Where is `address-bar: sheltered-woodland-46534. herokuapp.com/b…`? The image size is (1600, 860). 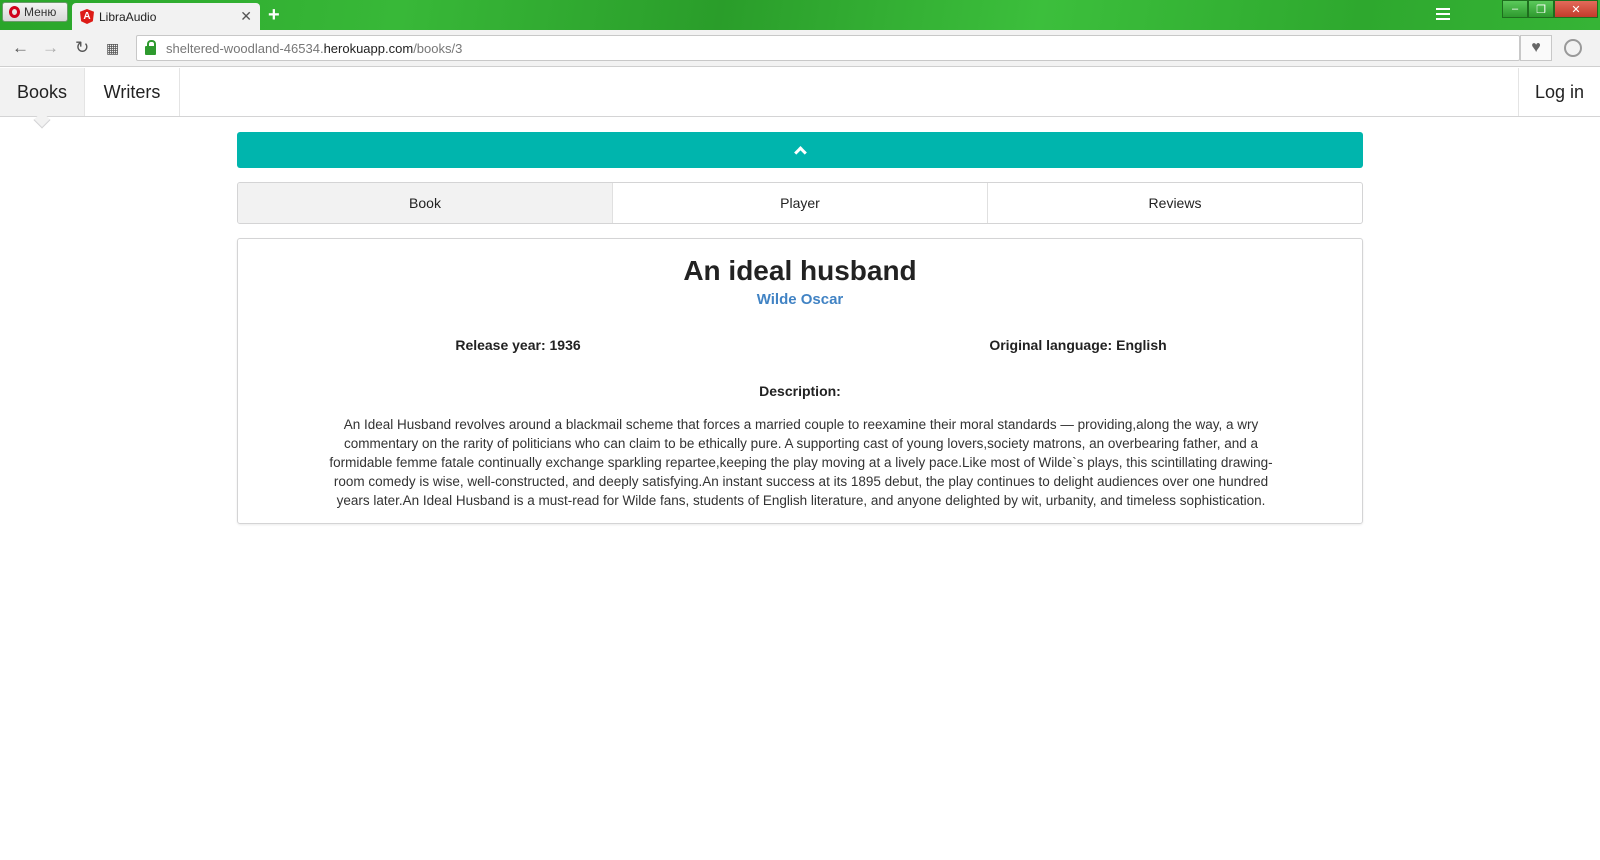 address-bar: sheltered-woodland-46534. herokuapp.com/b… is located at coordinates (828, 48).